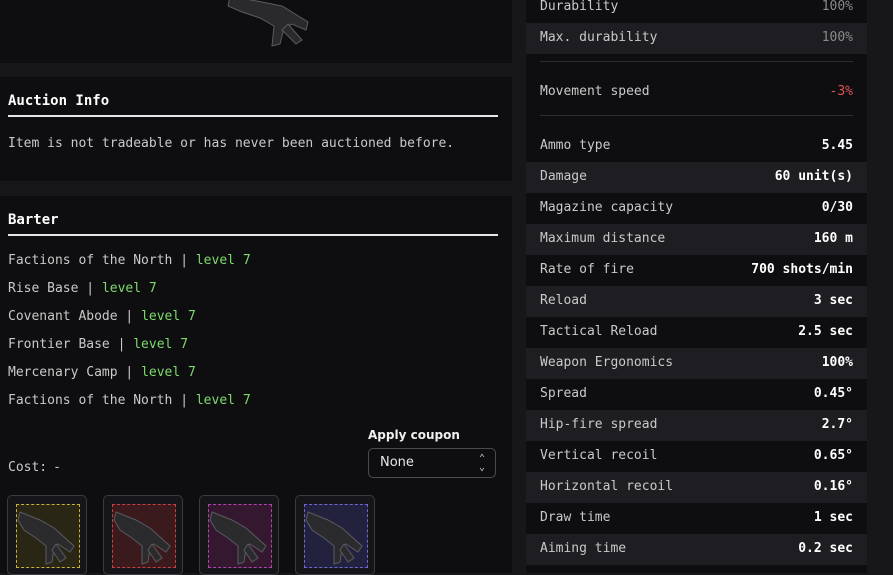 Image resolution: width=893 pixels, height=575 pixels. What do you see at coordinates (599, 455) in the screenshot?
I see `stat-label: Vertical recoil` at bounding box center [599, 455].